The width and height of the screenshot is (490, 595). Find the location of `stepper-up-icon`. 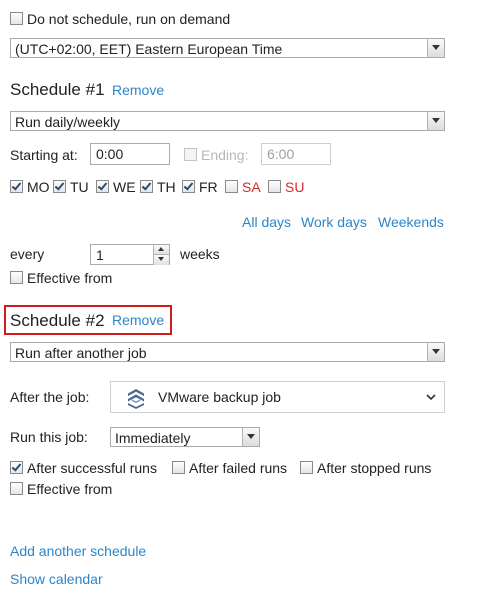

stepper-up-icon is located at coordinates (161, 250).